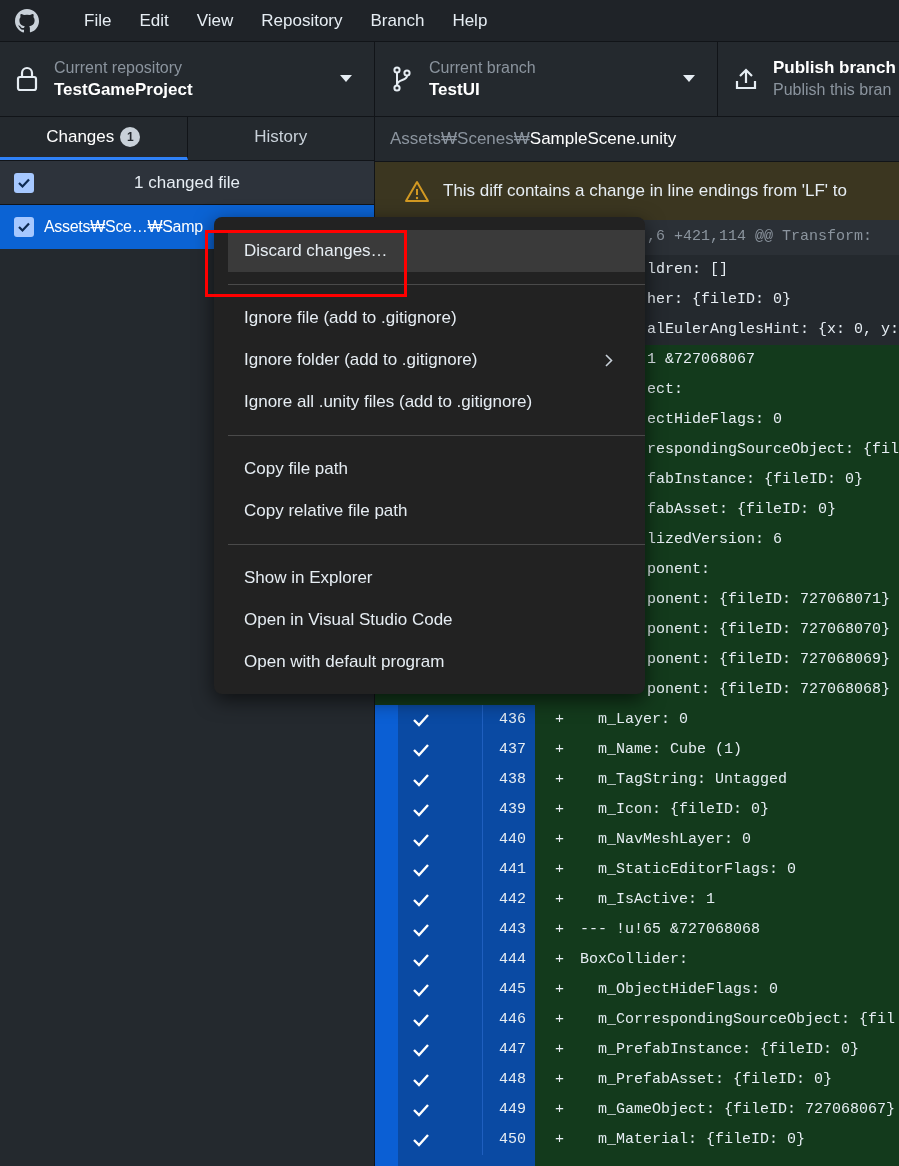  What do you see at coordinates (436, 360) in the screenshot?
I see `menu-item: Ignore folder (add to .gitignore)` at bounding box center [436, 360].